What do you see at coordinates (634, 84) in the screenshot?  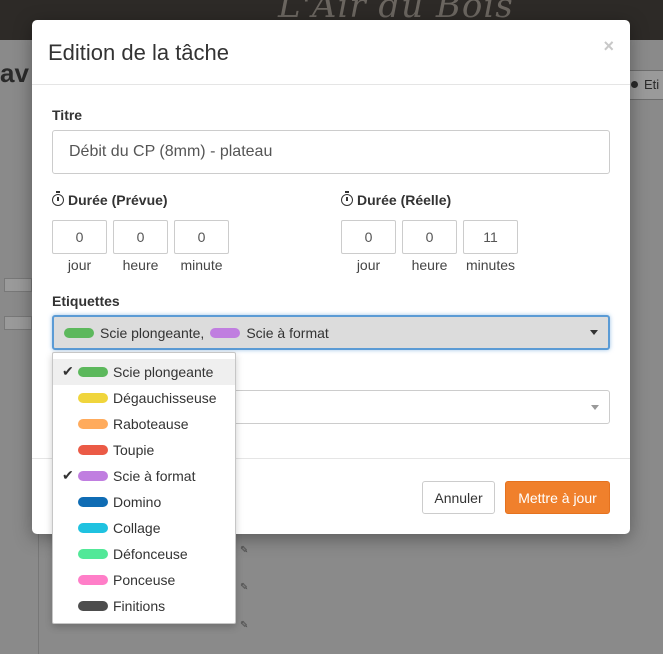 I see `background-button-dot` at bounding box center [634, 84].